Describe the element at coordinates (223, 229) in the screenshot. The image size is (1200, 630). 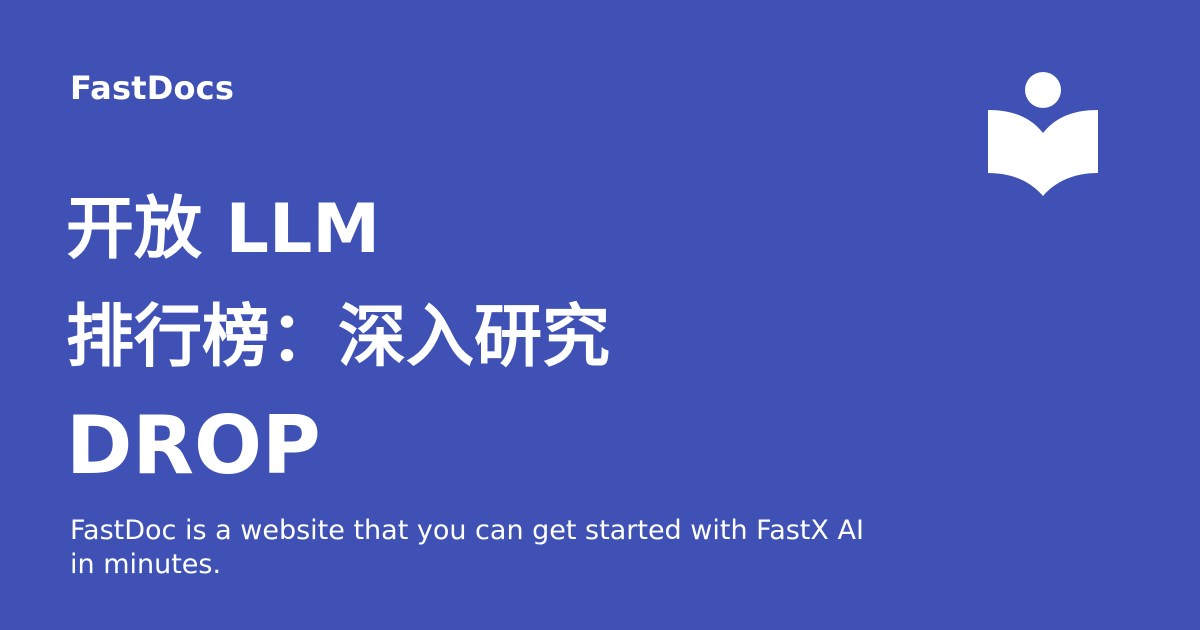
I see `title-line-1: 开放 LLM` at that location.